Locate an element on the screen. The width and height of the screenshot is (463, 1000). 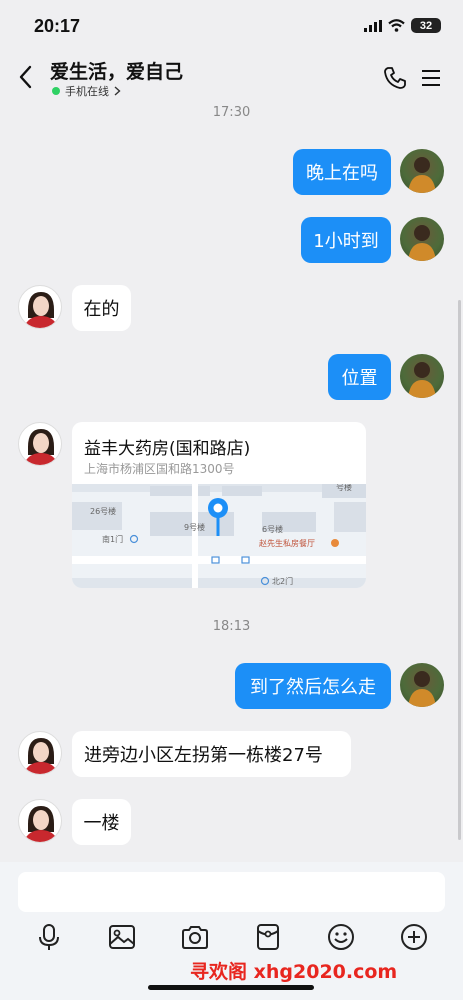
emoji-icon is located at coordinates (341, 937).